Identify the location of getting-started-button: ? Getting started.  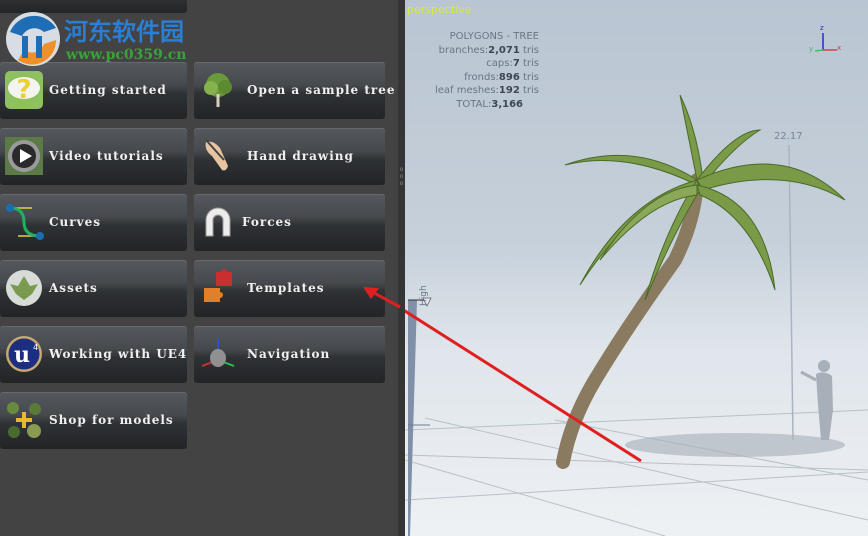
(93, 90).